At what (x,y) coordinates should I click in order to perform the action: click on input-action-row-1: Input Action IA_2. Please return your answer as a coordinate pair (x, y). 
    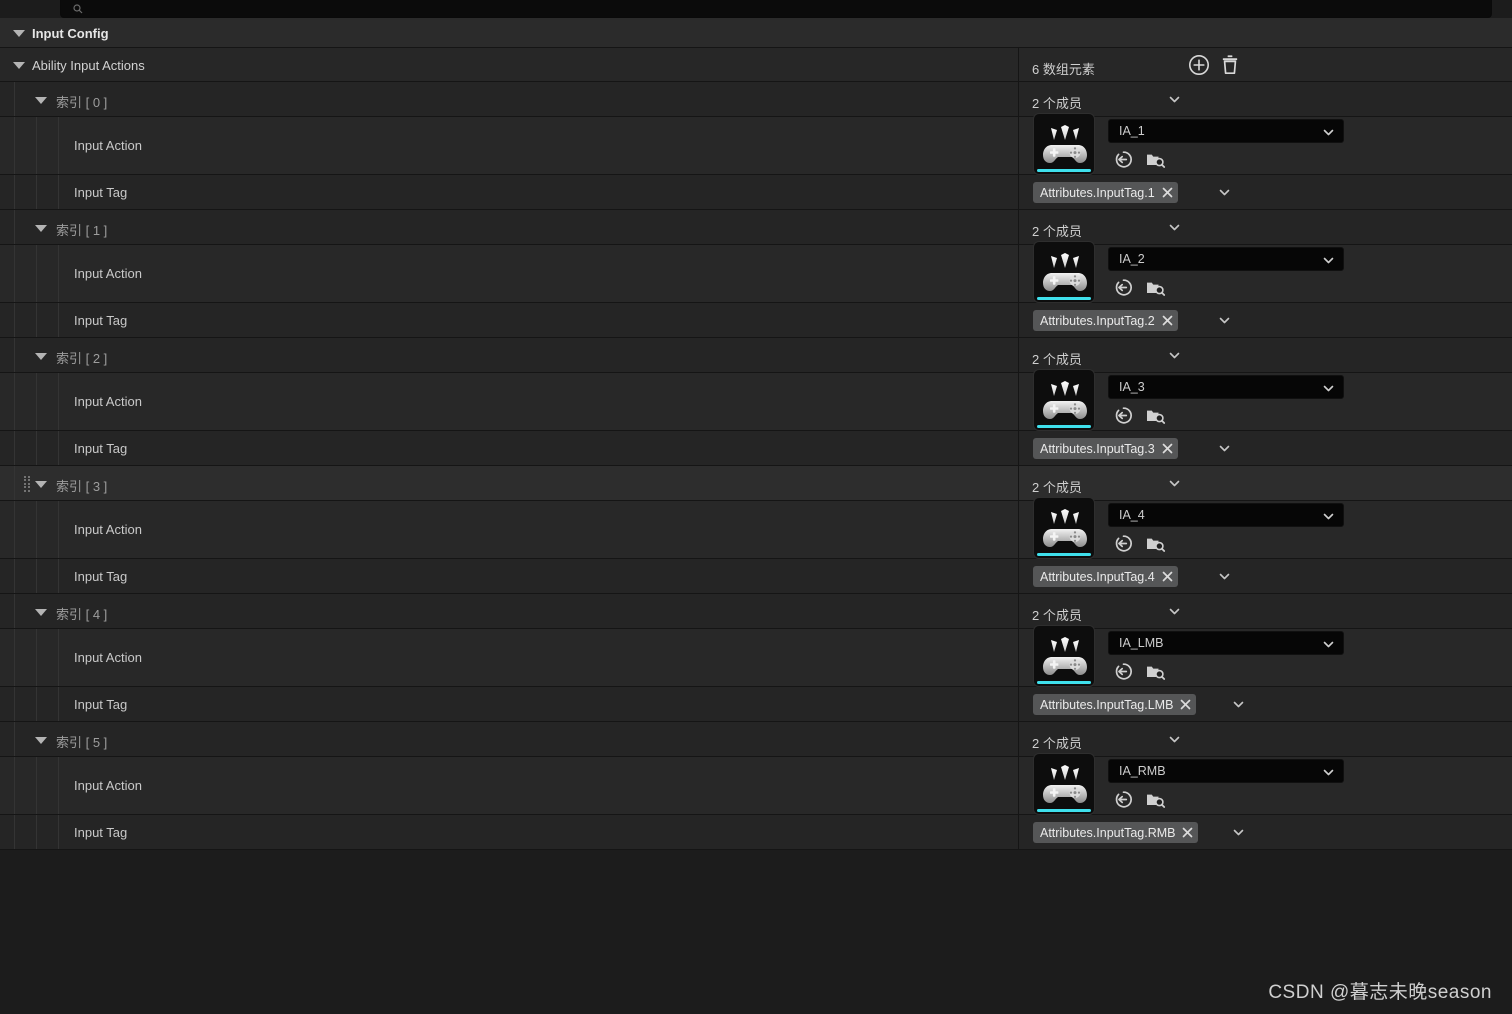
    Looking at the image, I should click on (756, 272).